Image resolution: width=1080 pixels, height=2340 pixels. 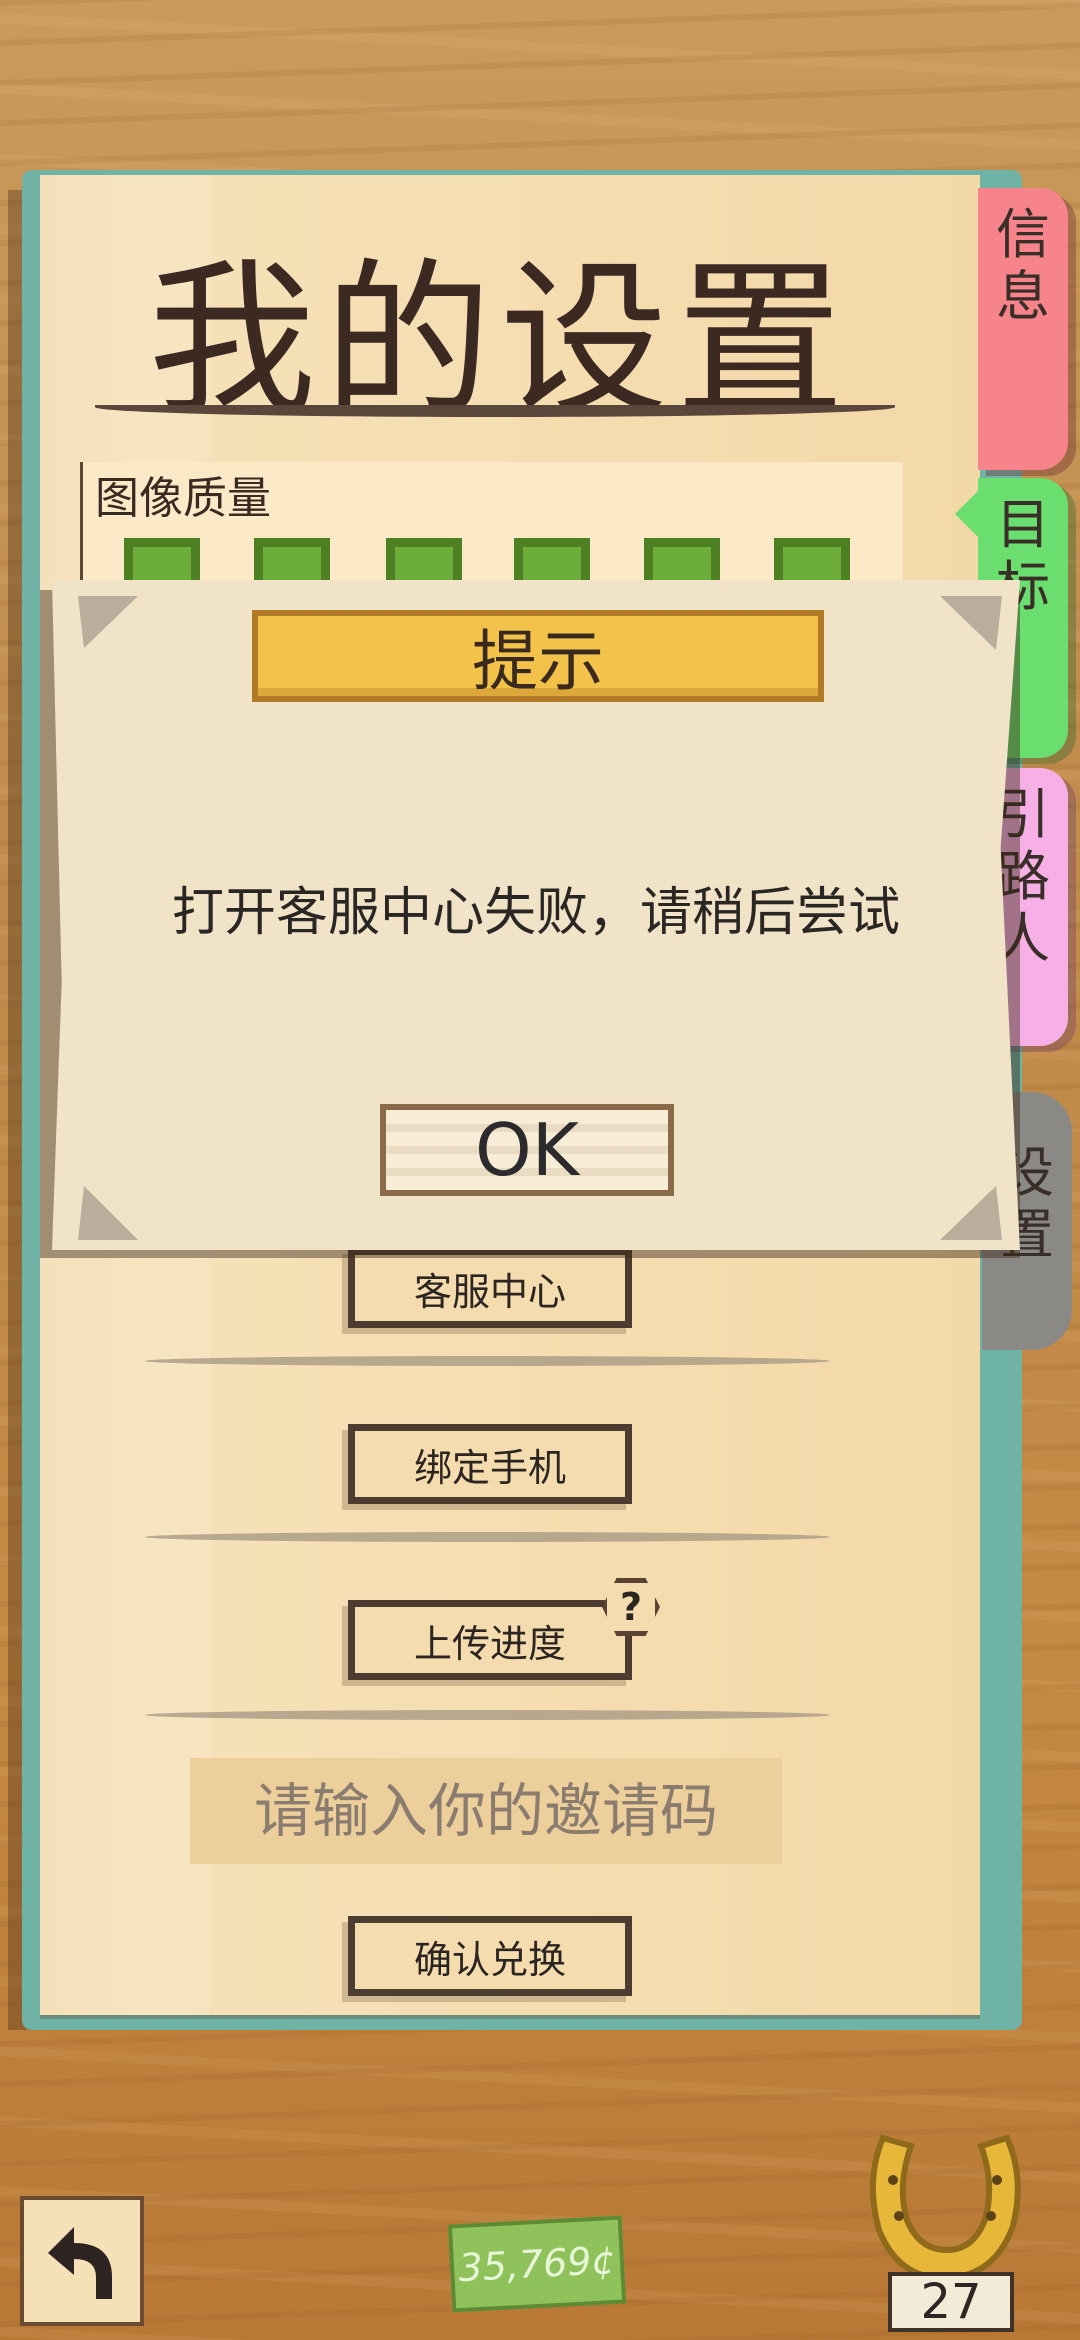 What do you see at coordinates (489, 1643) in the screenshot?
I see `upload-progress-label: 上传进度` at bounding box center [489, 1643].